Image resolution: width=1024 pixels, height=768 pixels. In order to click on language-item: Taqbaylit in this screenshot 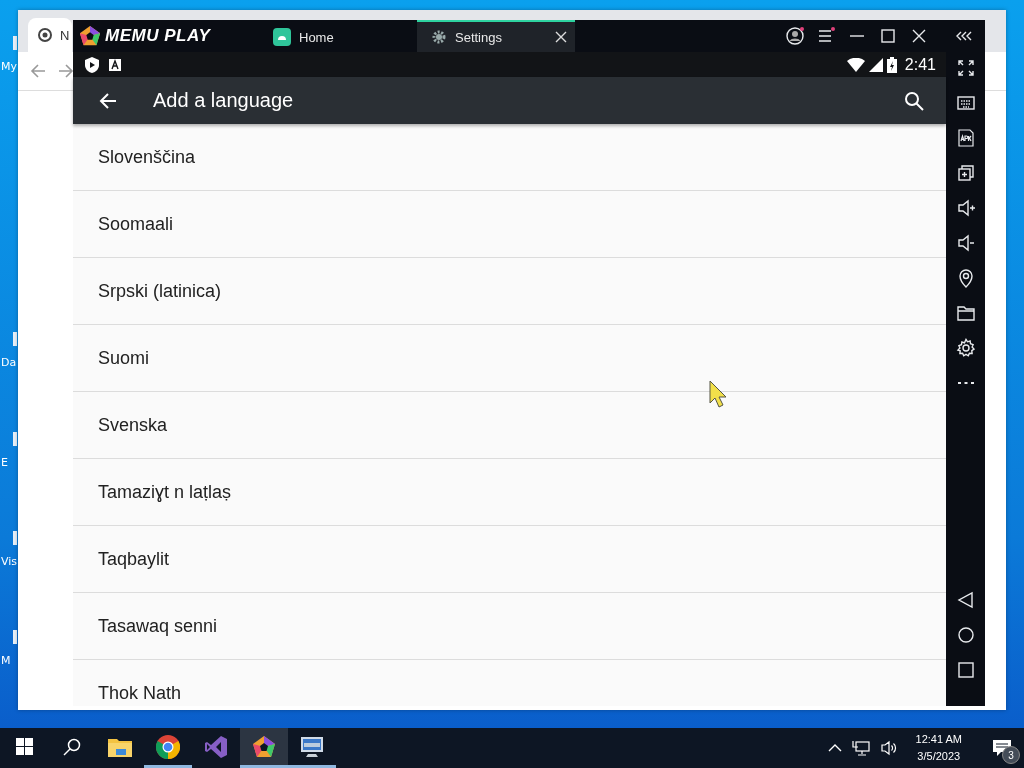, I will do `click(509, 559)`.